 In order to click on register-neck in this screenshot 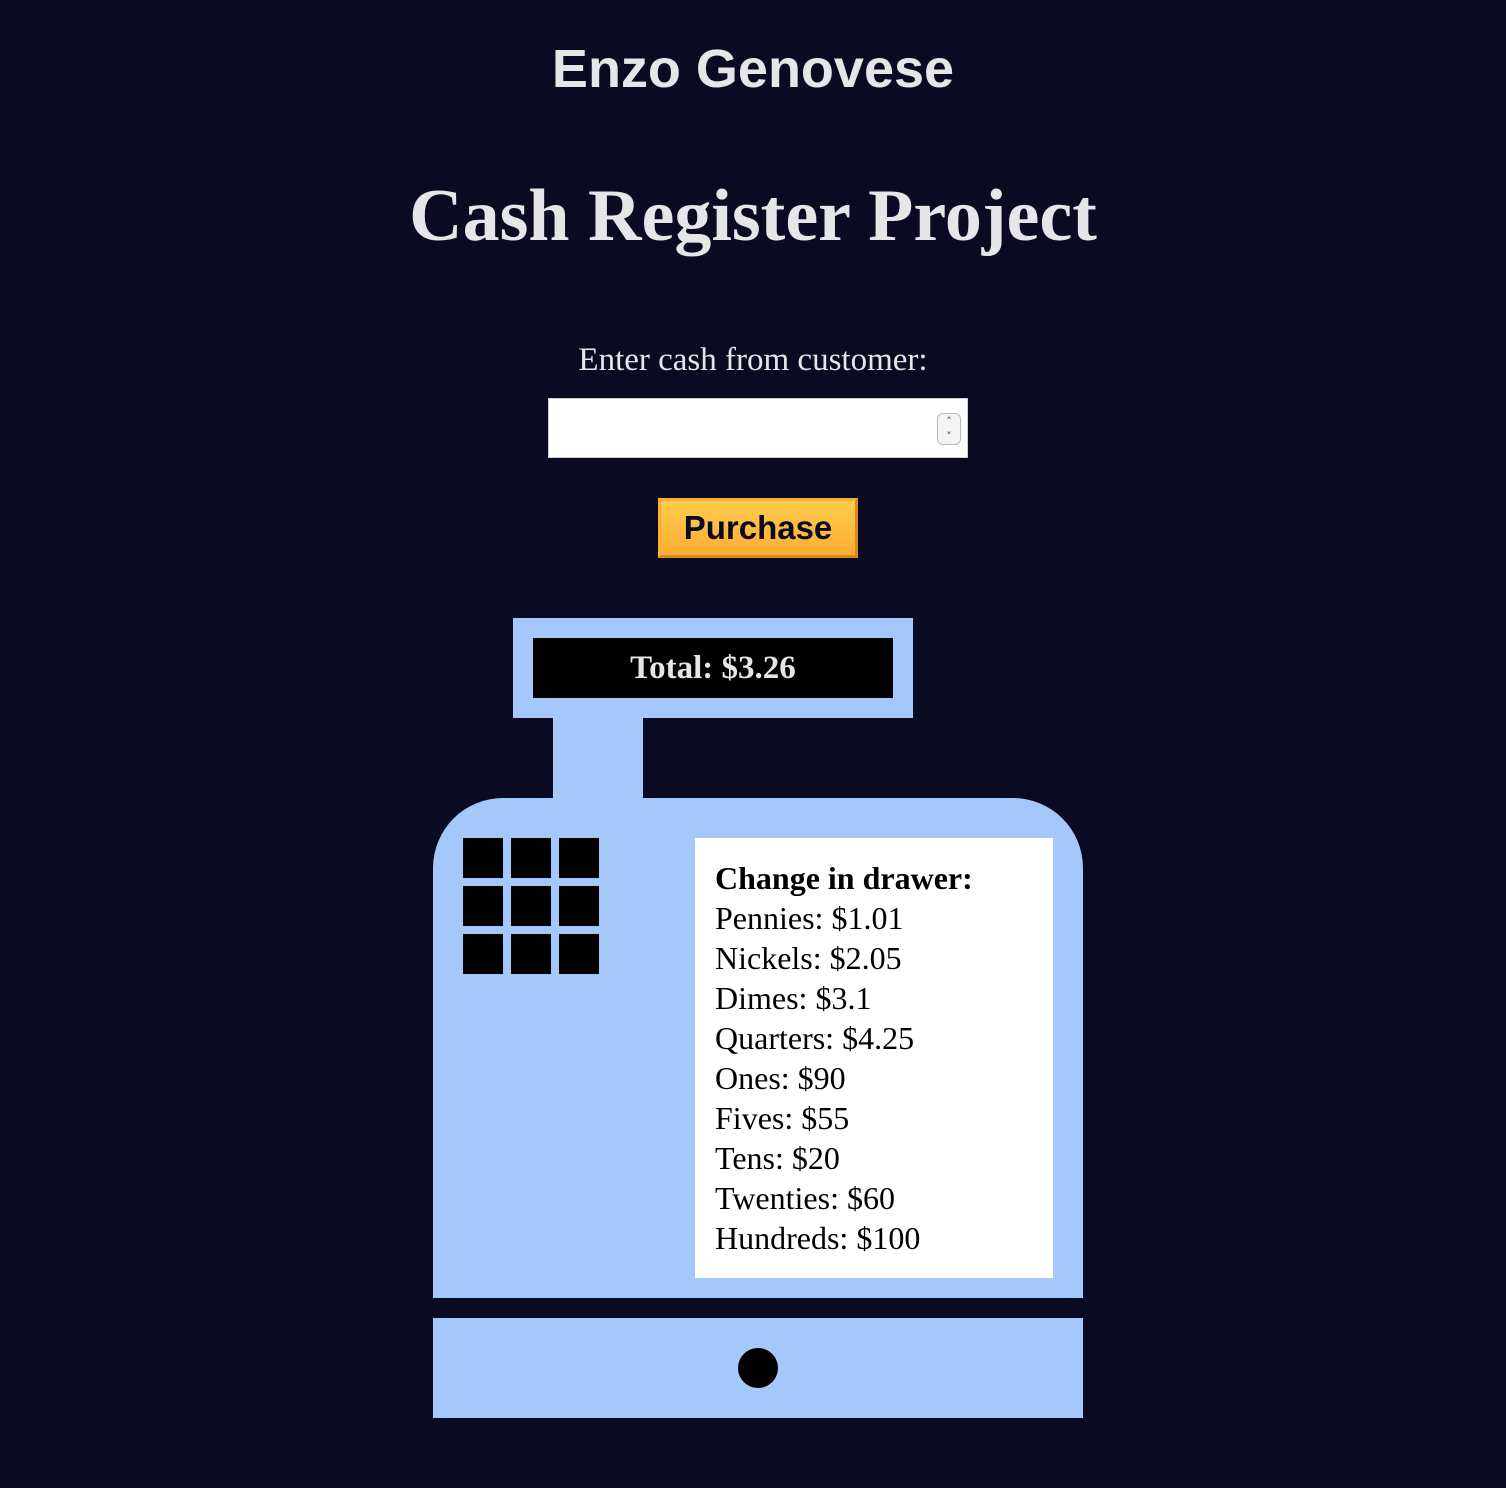, I will do `click(598, 759)`.